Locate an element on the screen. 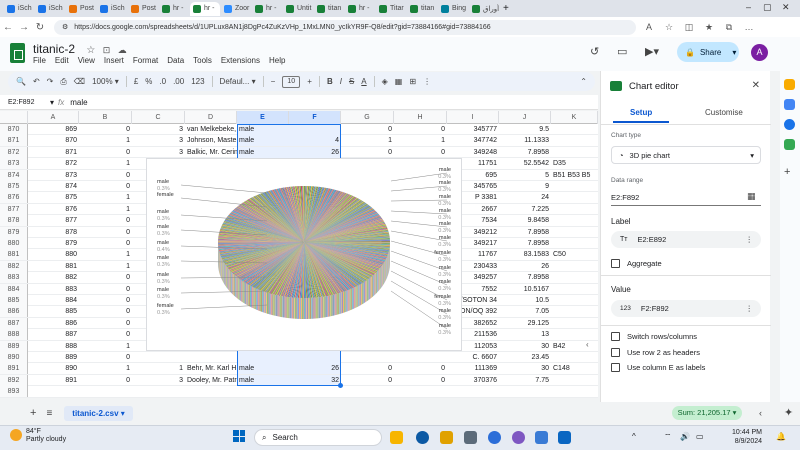 Image resolution: width=800 pixels, height=450 pixels. font-select: Defaul... ▾ is located at coordinates (238, 81).